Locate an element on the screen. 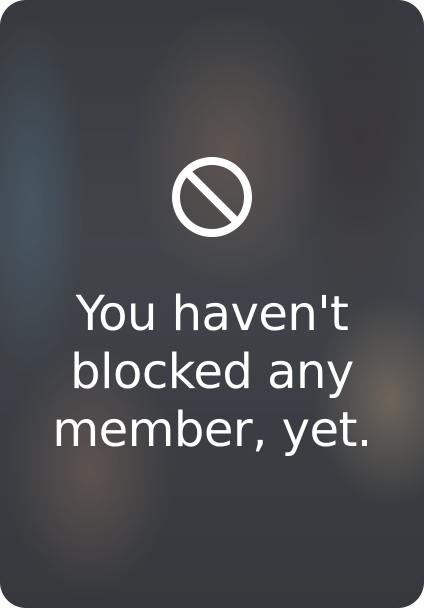 The width and height of the screenshot is (424, 608). block-icon is located at coordinates (212, 197).